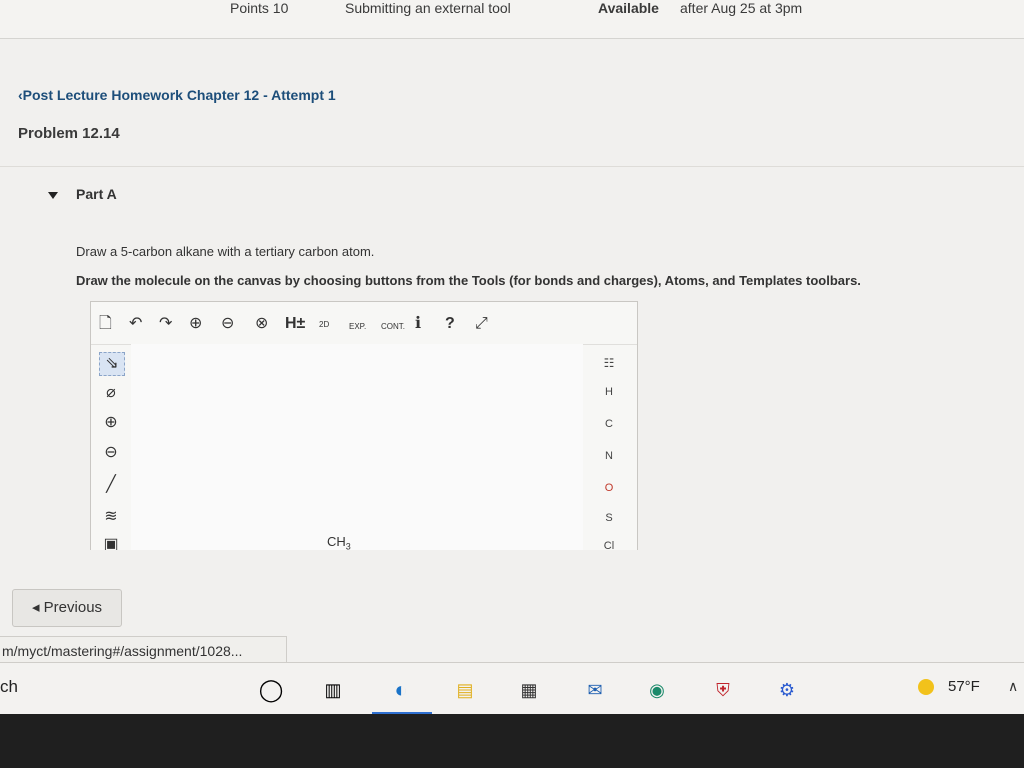 Image resolution: width=1024 pixels, height=768 pixels. Describe the element at coordinates (9, 687) in the screenshot. I see `taskbar-search-text: ch` at that location.